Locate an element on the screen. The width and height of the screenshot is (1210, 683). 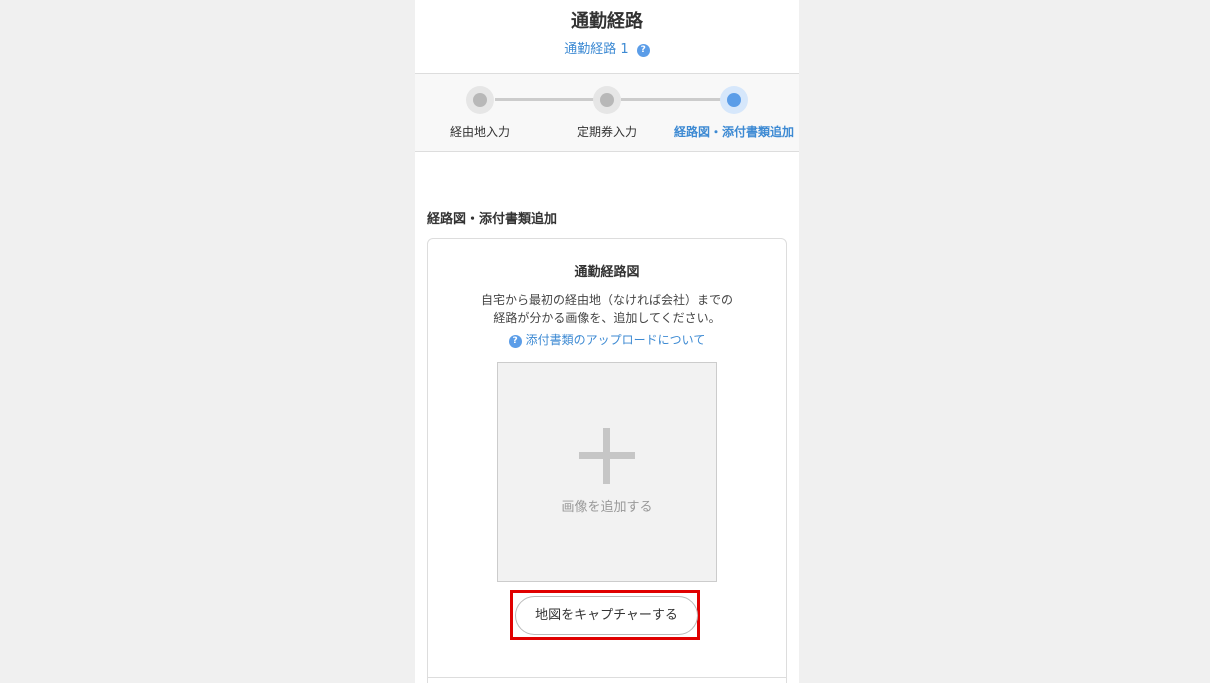
page-title: 通勤経路 is located at coordinates (607, 21).